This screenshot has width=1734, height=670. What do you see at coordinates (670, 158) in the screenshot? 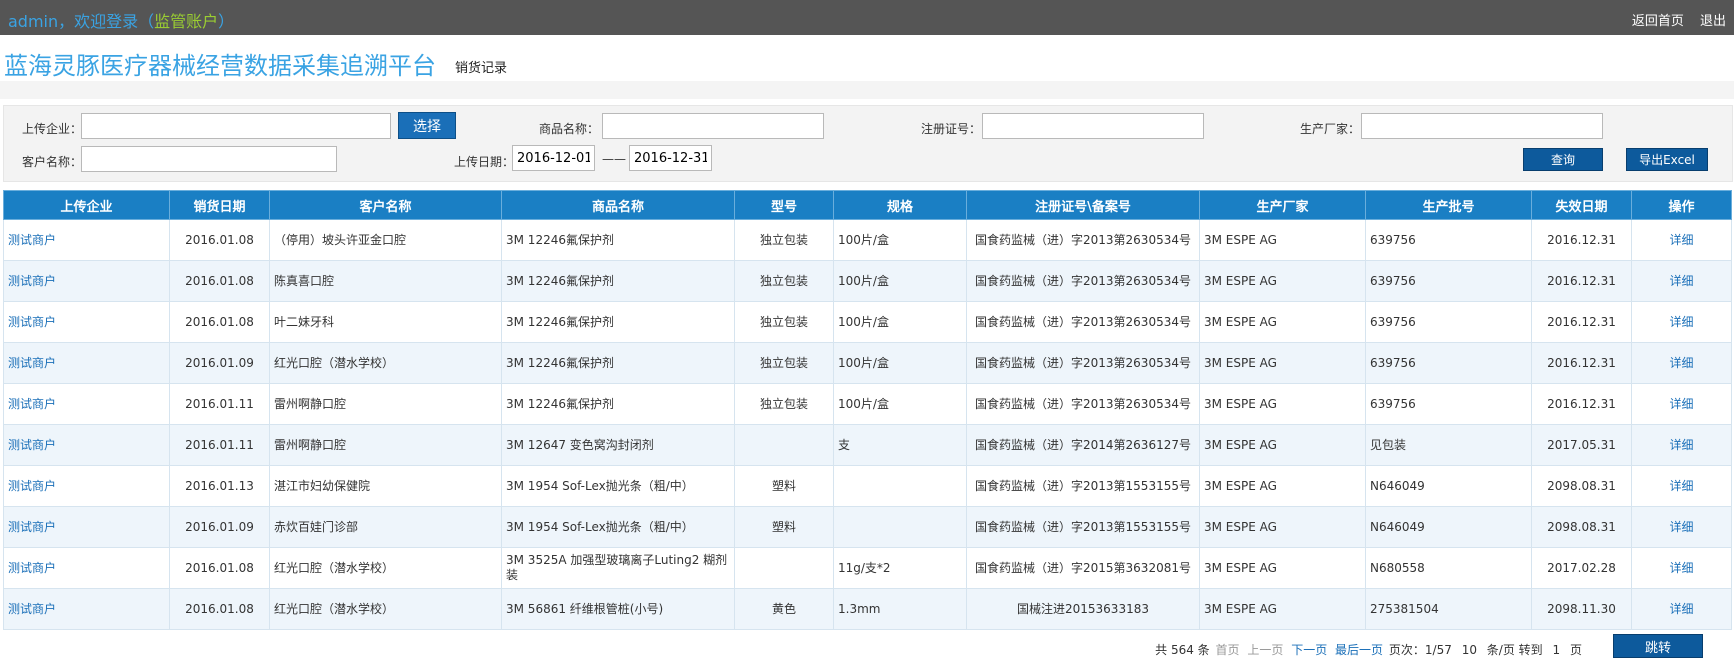
I see `date-to-input` at bounding box center [670, 158].